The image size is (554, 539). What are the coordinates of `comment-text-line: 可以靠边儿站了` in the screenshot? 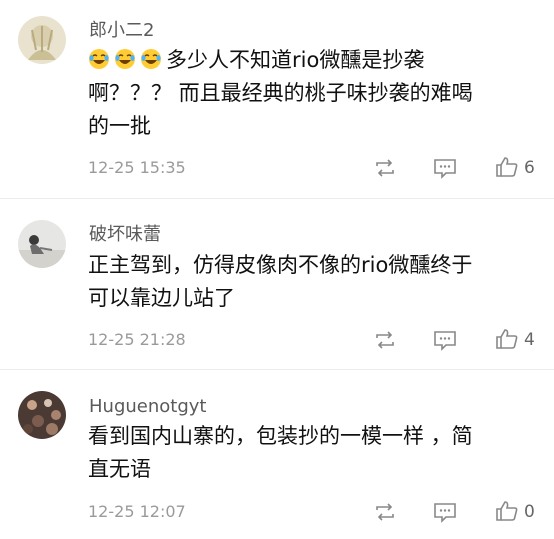 It's located at (161, 298).